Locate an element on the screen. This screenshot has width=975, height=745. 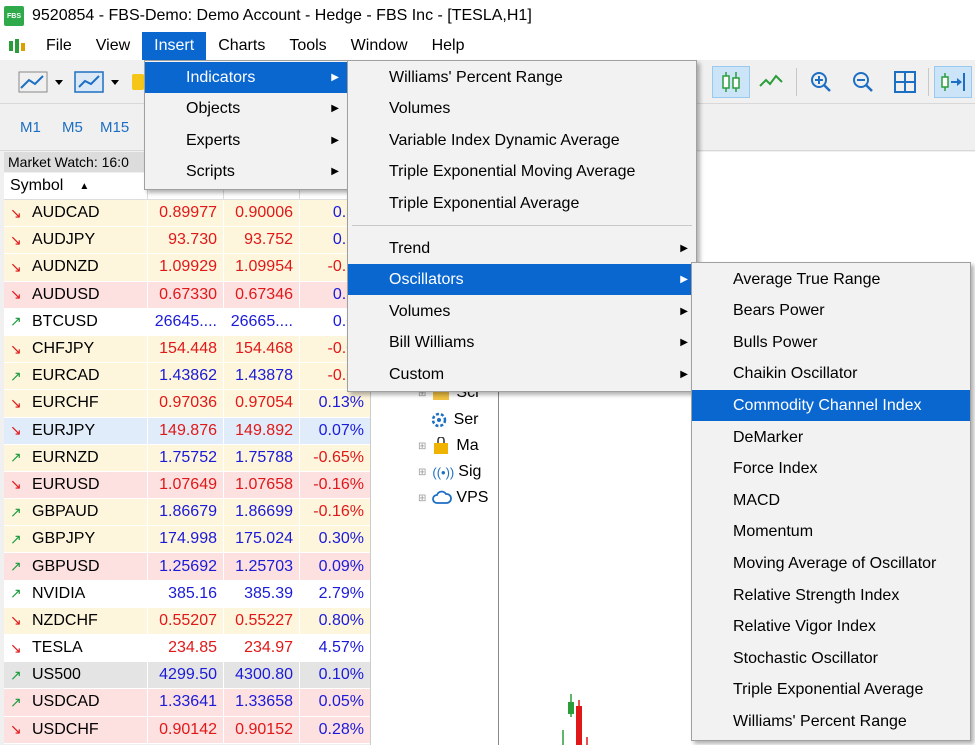
oscillator-item: Williams' Percent Range is located at coordinates (831, 721).